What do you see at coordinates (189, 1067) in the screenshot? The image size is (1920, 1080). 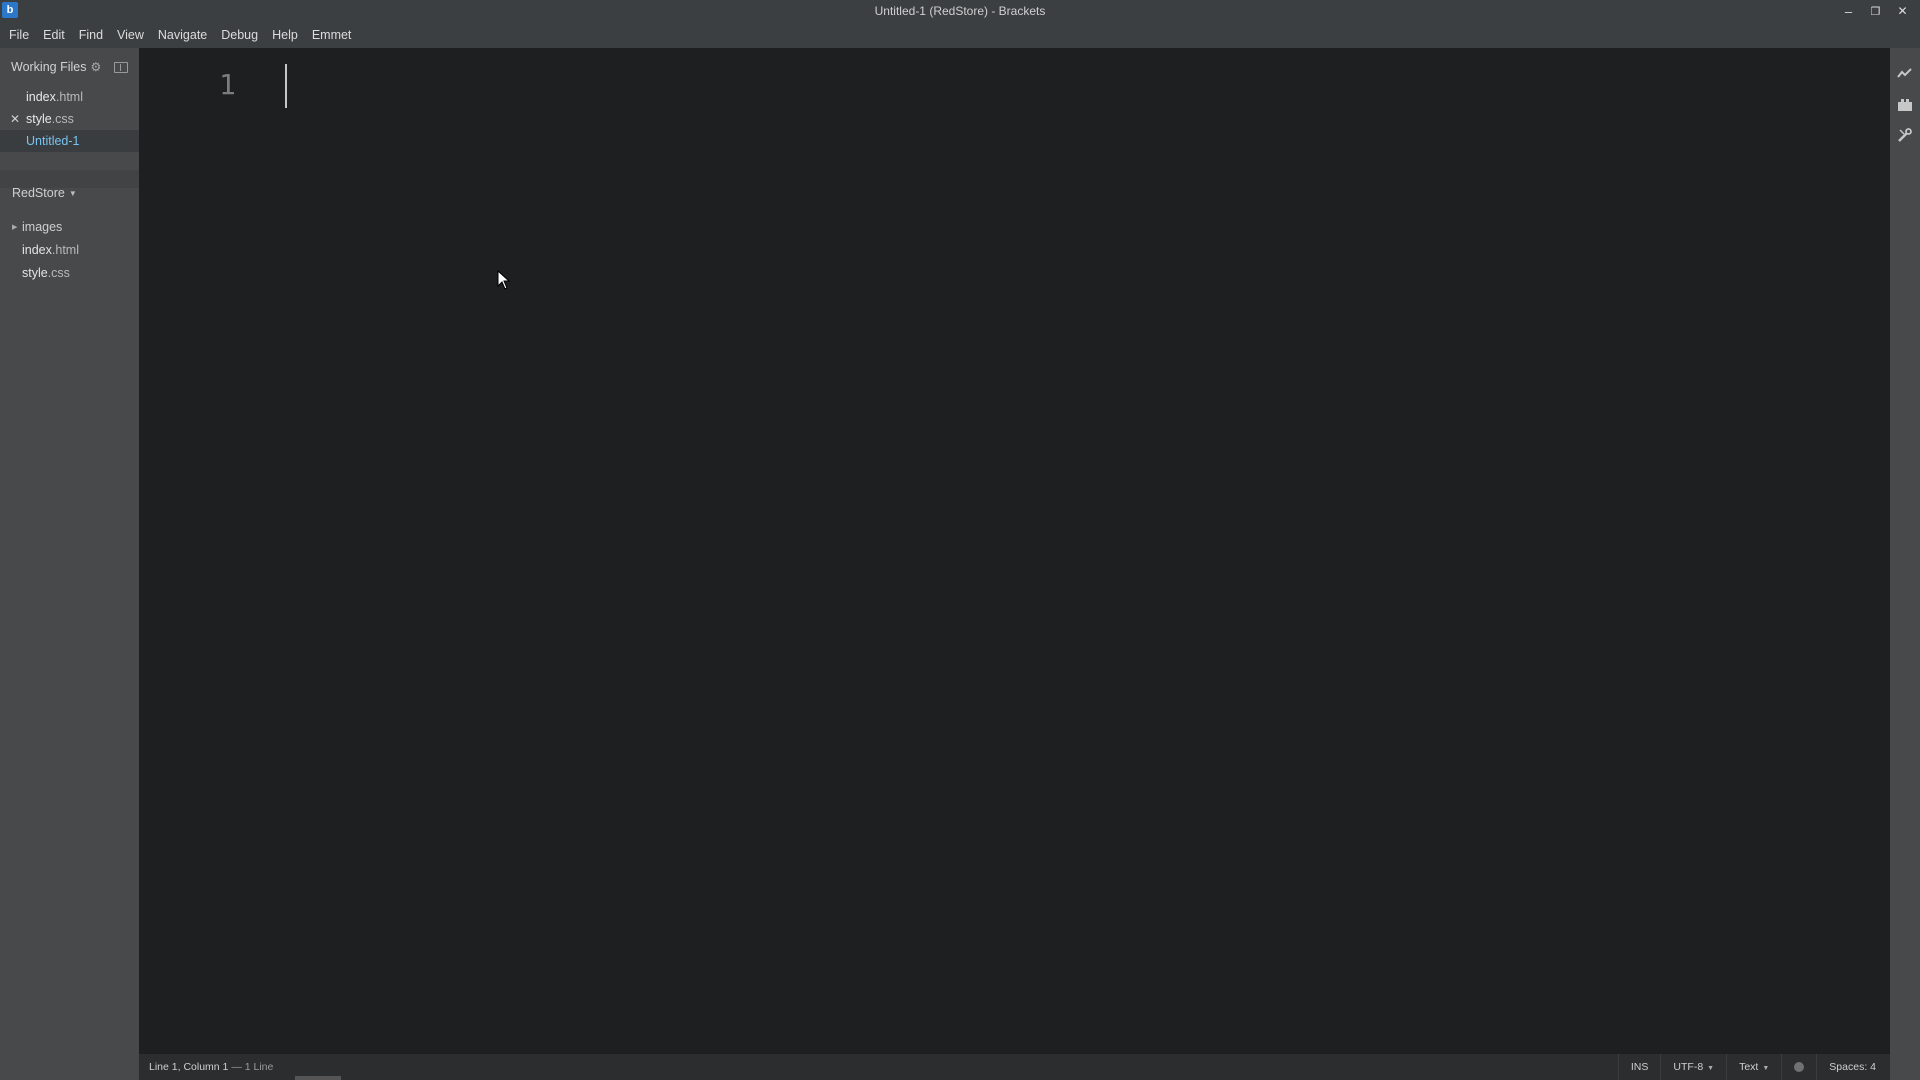 I see `cursor-position: Line 1, Column 1` at bounding box center [189, 1067].